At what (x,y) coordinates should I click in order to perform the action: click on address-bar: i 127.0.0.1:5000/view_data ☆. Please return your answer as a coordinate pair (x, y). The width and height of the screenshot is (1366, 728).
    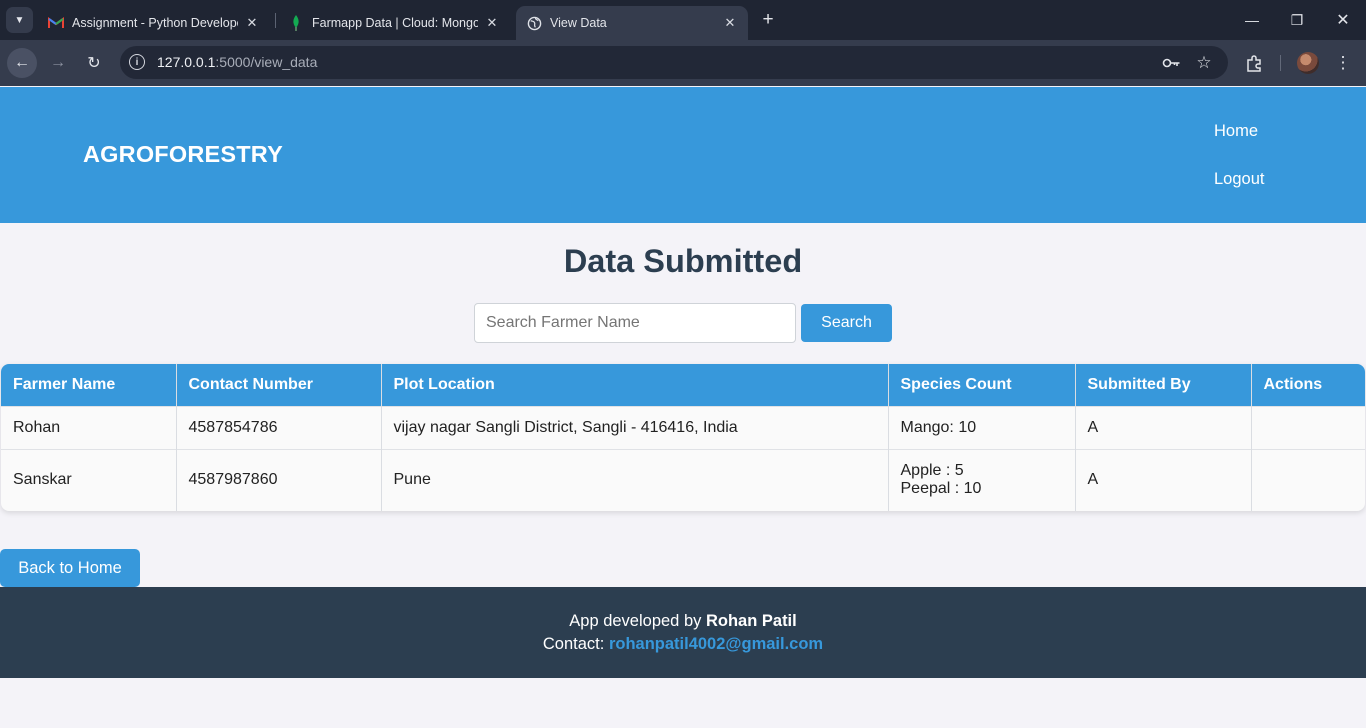
    Looking at the image, I should click on (674, 62).